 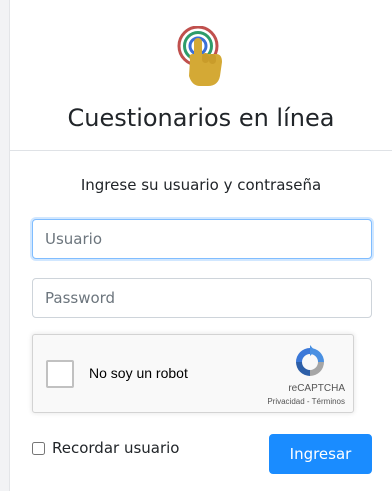 I want to click on recaptcha-links: Privacidad - Términos, so click(x=306, y=401).